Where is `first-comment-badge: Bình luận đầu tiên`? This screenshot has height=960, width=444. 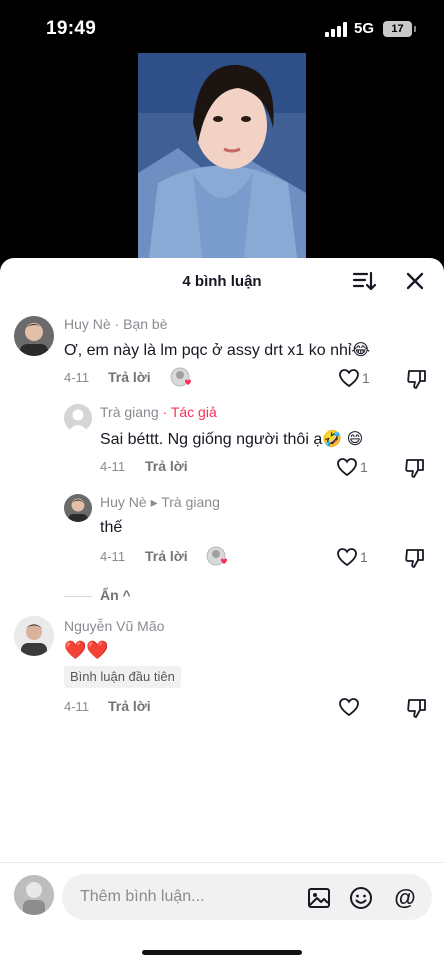
first-comment-badge: Bình luận đầu tiên is located at coordinates (122, 677).